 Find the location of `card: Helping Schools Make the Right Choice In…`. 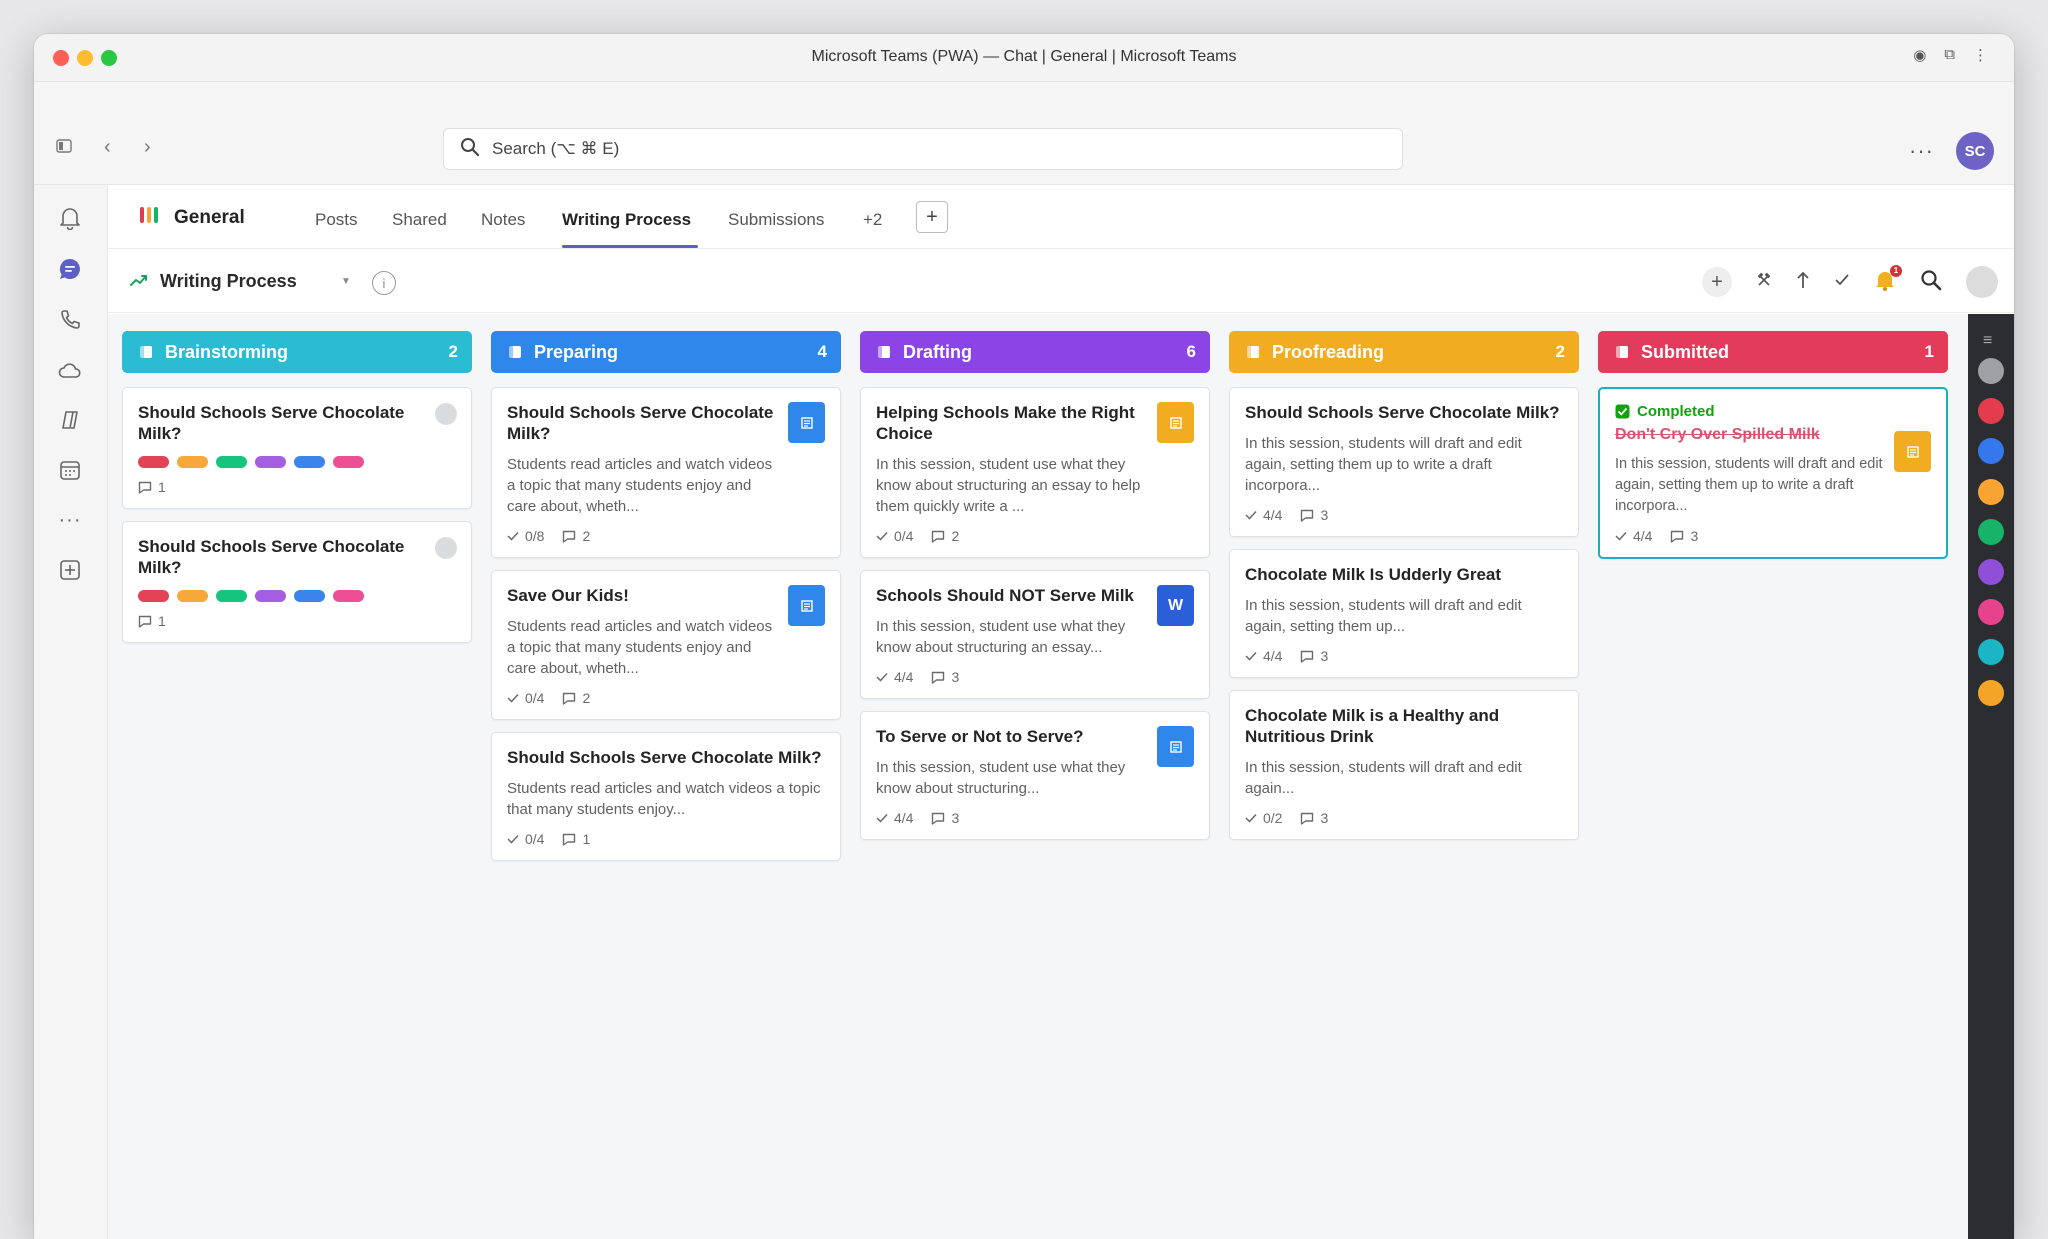

card: Helping Schools Make the Right Choice In… is located at coordinates (1035, 472).